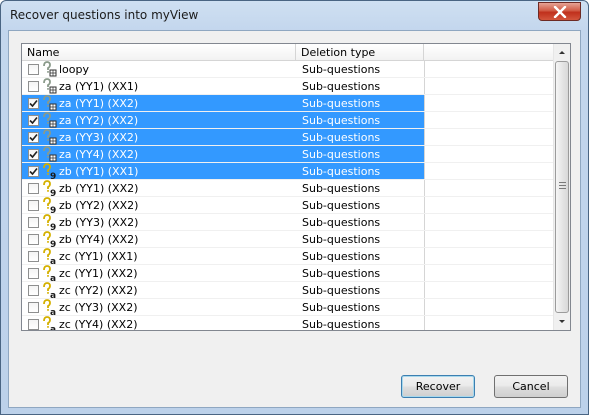 Image resolution: width=589 pixels, height=415 pixels. Describe the element at coordinates (531, 386) in the screenshot. I see `cancel-button: Cancel` at that location.